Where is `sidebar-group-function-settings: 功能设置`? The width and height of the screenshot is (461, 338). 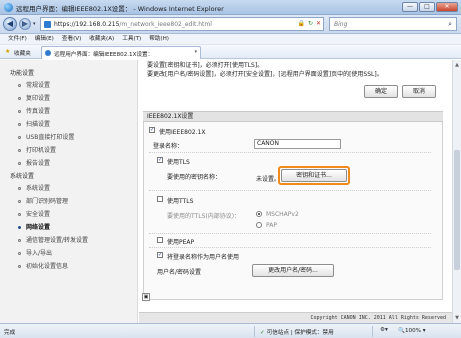
sidebar-group-function-settings: 功能设置 is located at coordinates (22, 73).